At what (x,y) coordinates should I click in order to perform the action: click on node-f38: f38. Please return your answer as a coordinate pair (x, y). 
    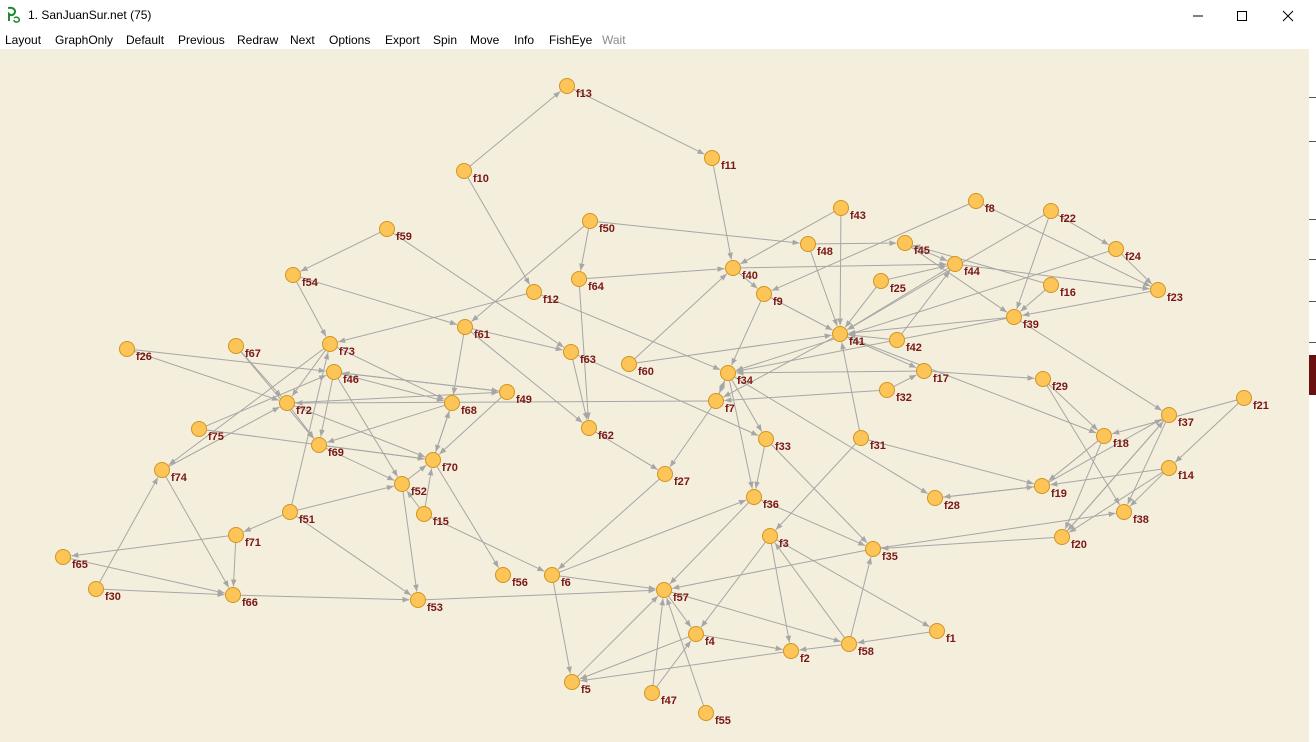
    Looking at the image, I should click on (1132, 515).